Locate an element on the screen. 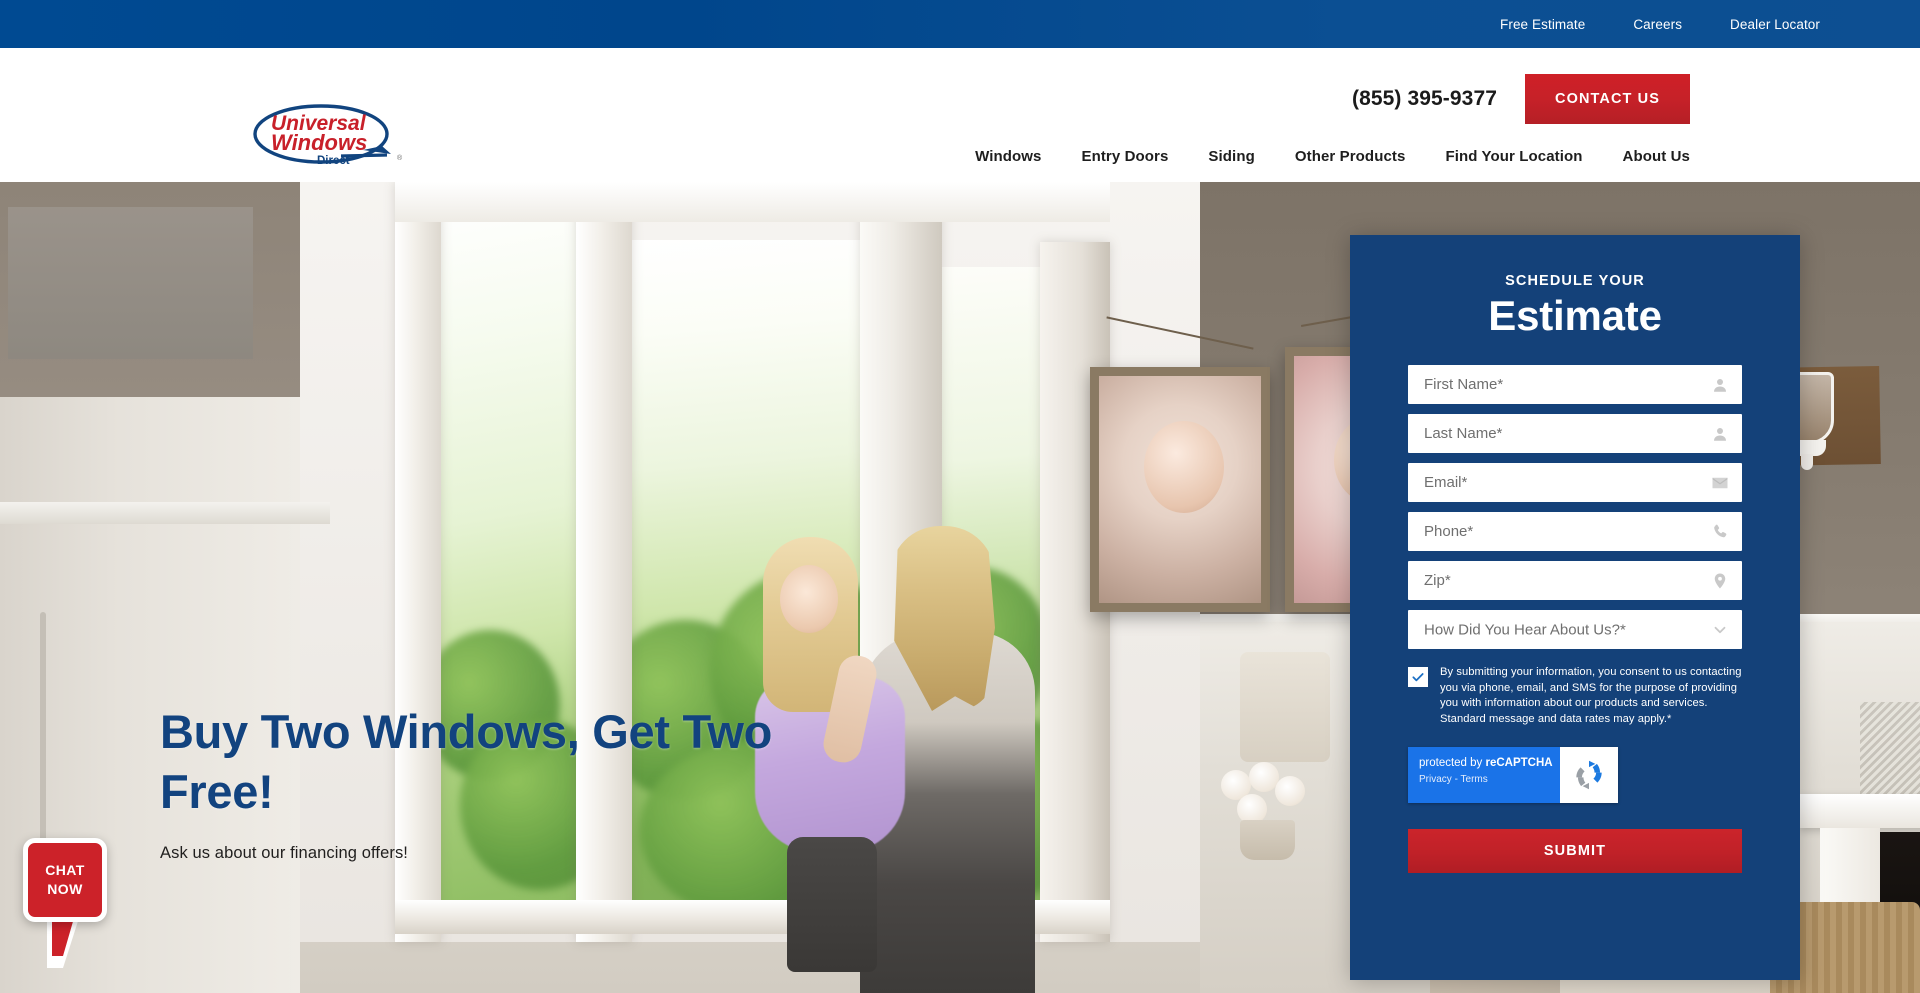  field-how-did-you-hear: How Did You Hear About Us?* is located at coordinates (1575, 629).